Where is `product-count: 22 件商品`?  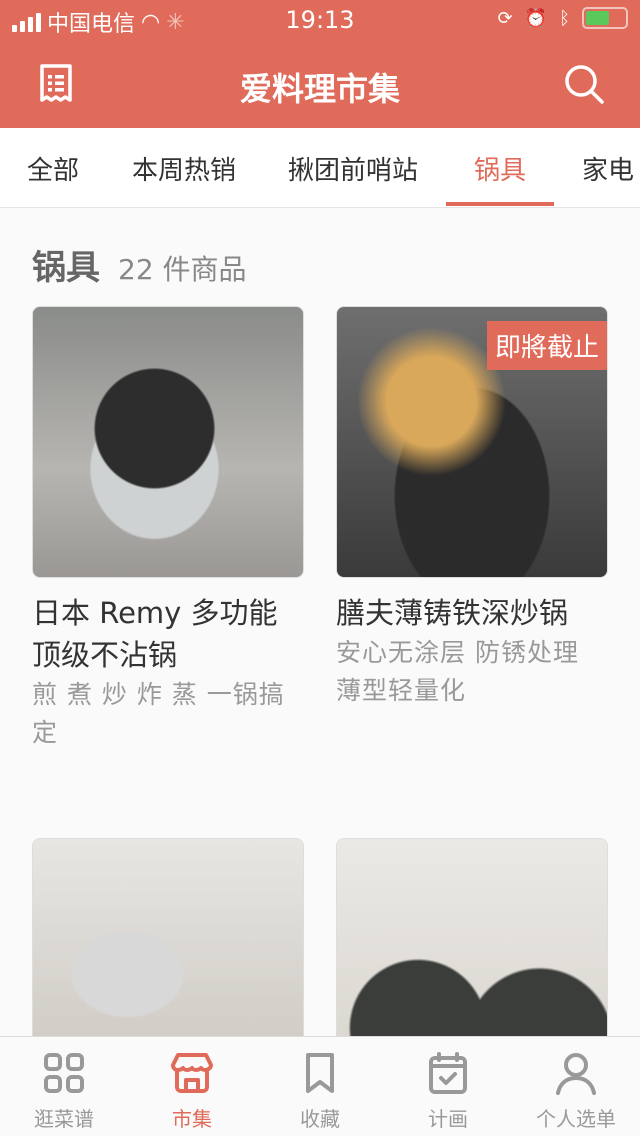
product-count: 22 件商品 is located at coordinates (182, 269).